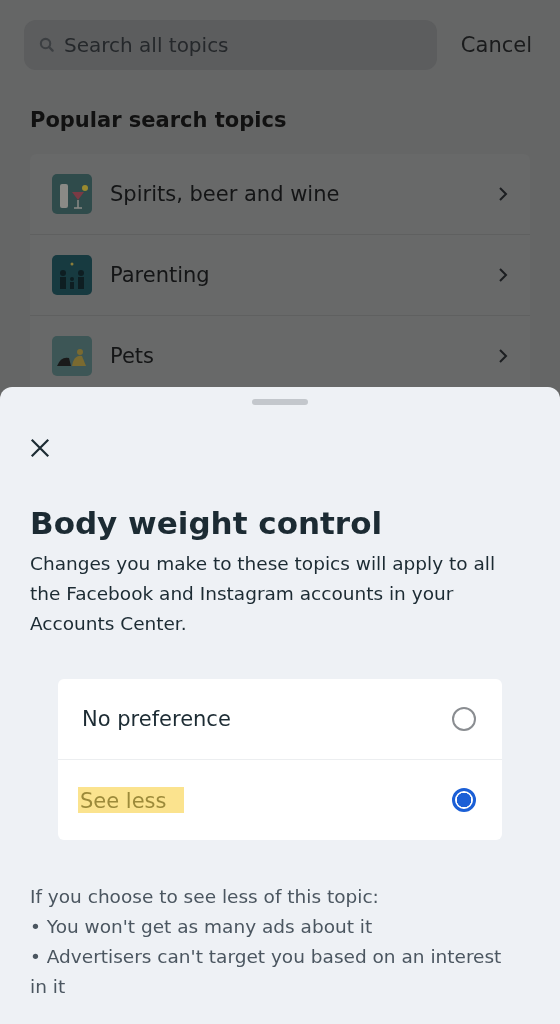 The height and width of the screenshot is (1024, 560). What do you see at coordinates (263, 594) in the screenshot?
I see `description-text: Changes you make to these topics will apply to all the Facebook and Instagram accounts in your Accounts Center.` at bounding box center [263, 594].